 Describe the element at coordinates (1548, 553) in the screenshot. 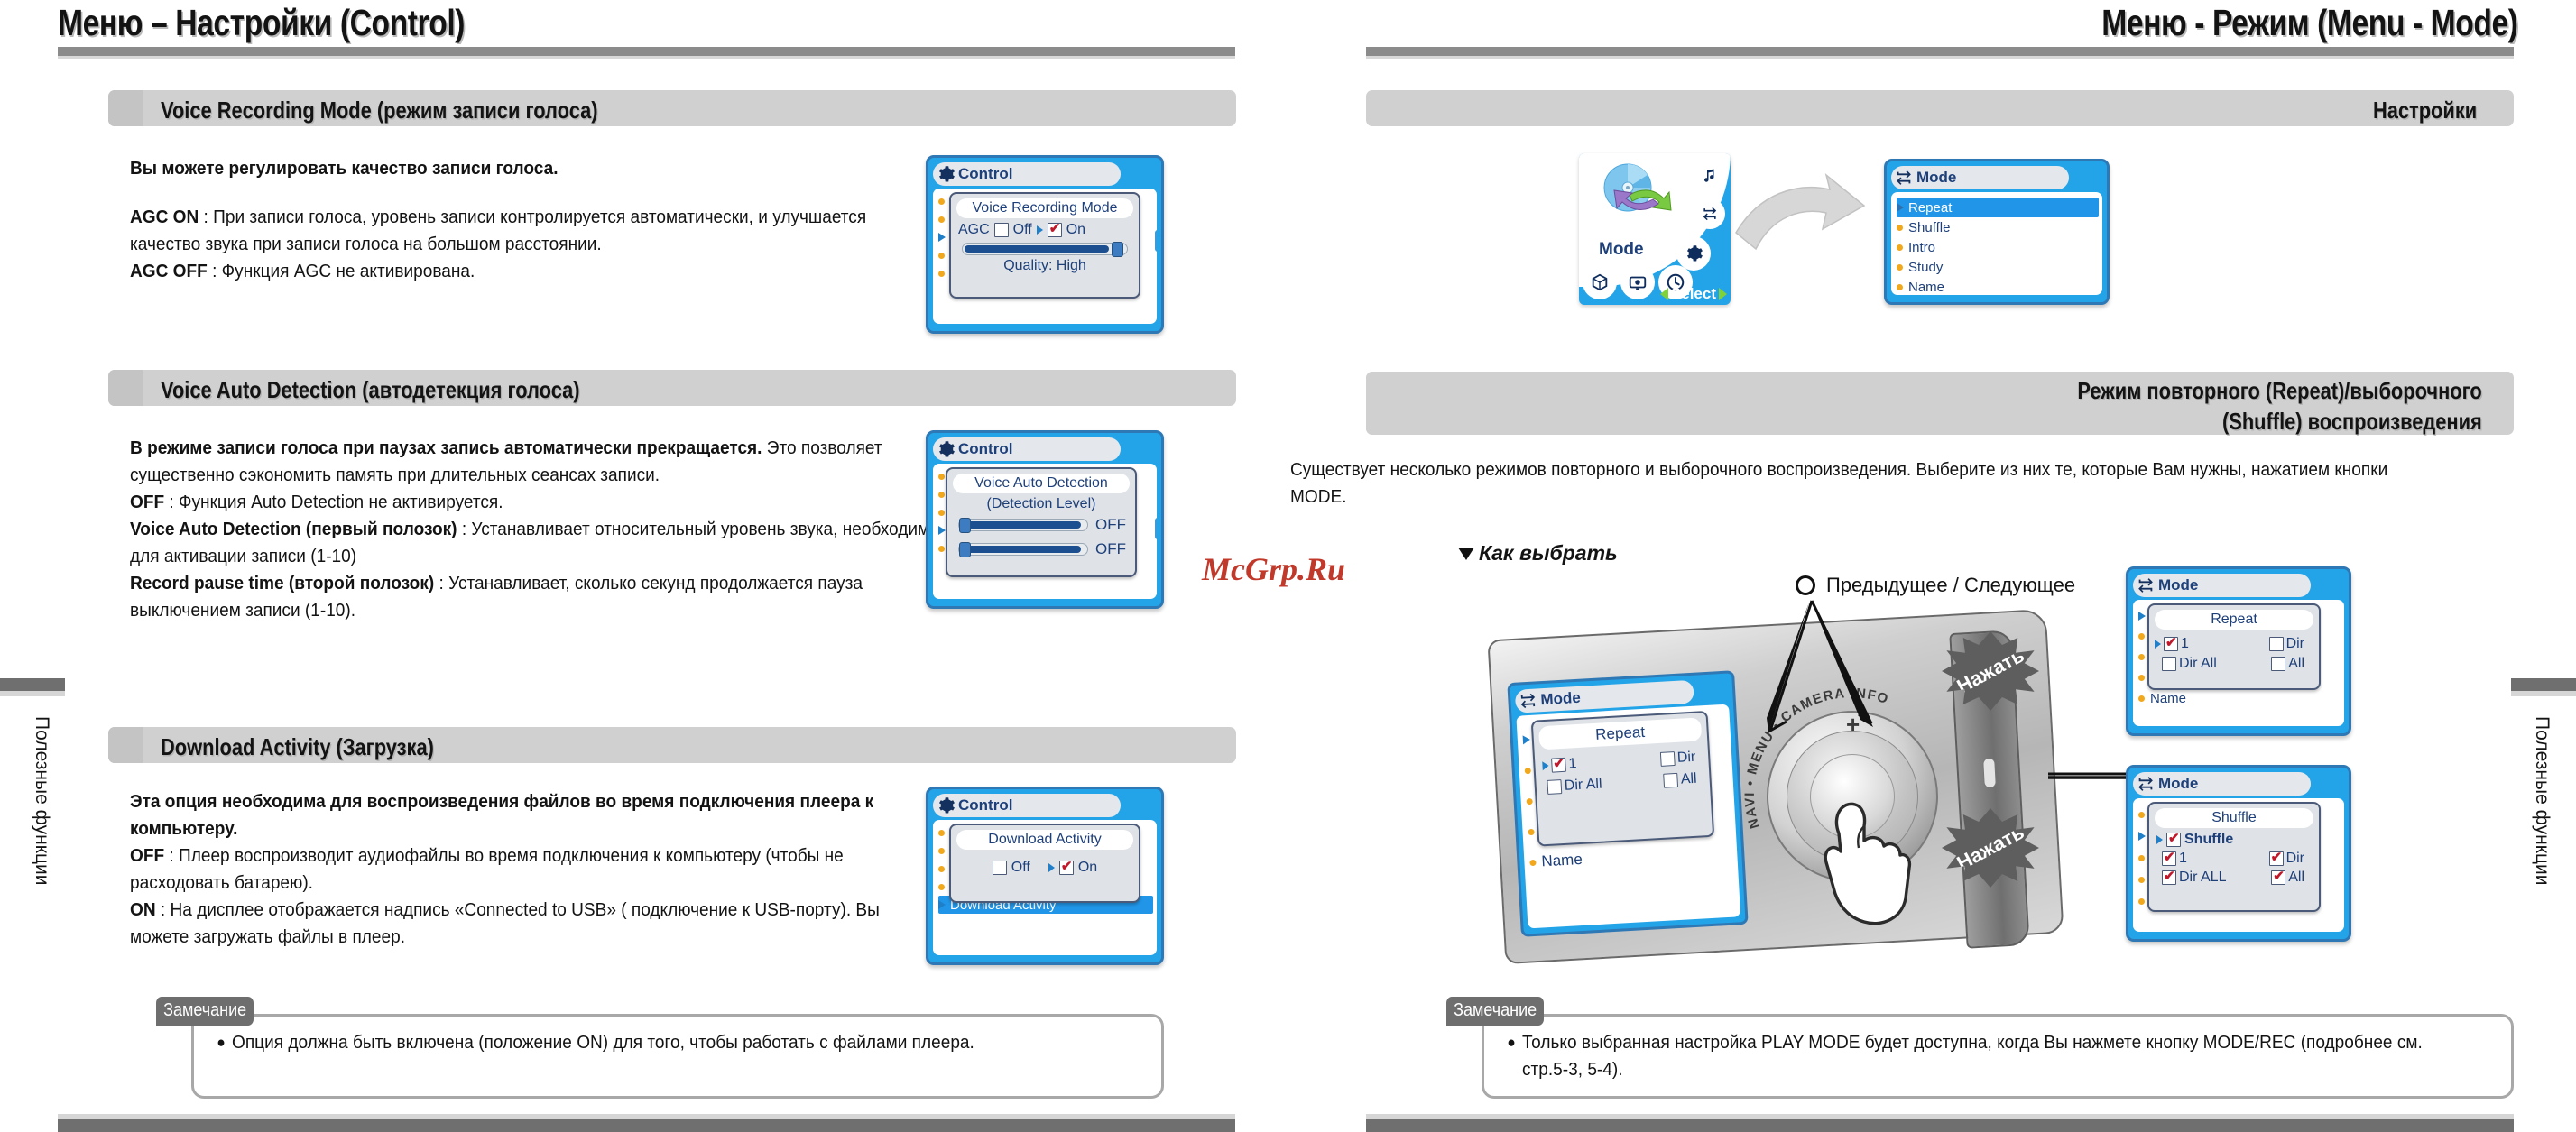

I see `howto-text: Как выбрать` at that location.